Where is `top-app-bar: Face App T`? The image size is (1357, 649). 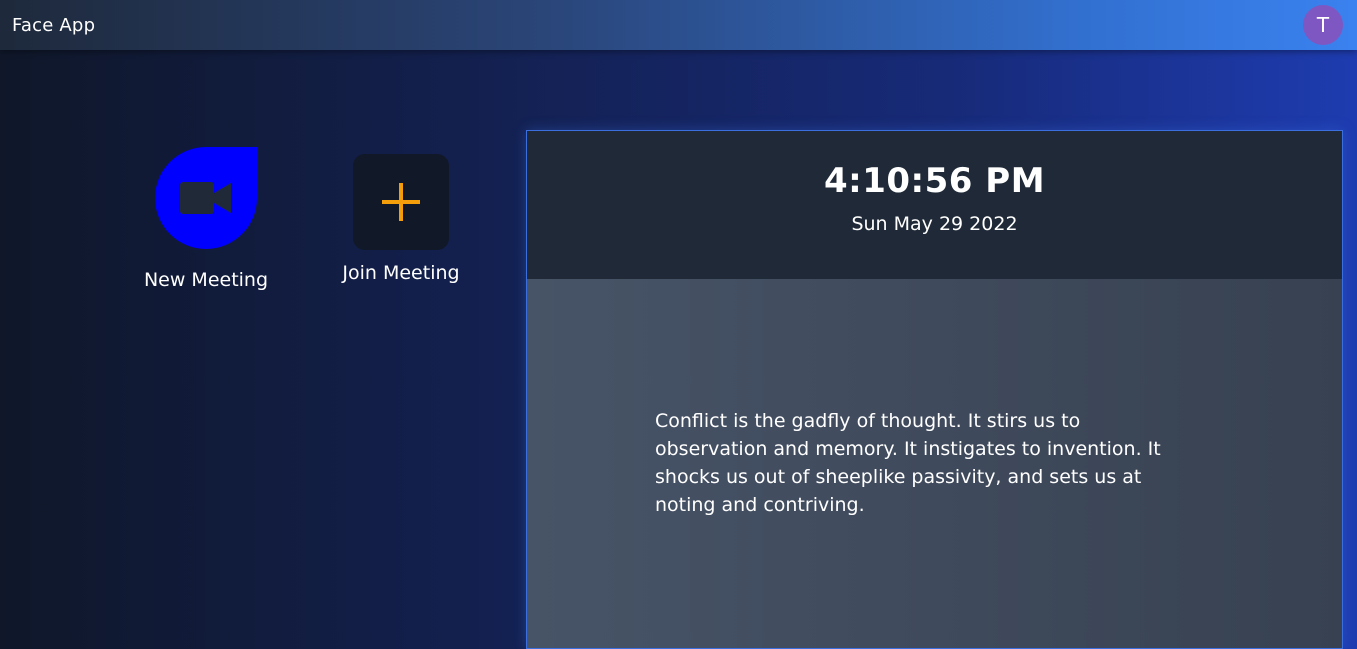 top-app-bar: Face App T is located at coordinates (678, 25).